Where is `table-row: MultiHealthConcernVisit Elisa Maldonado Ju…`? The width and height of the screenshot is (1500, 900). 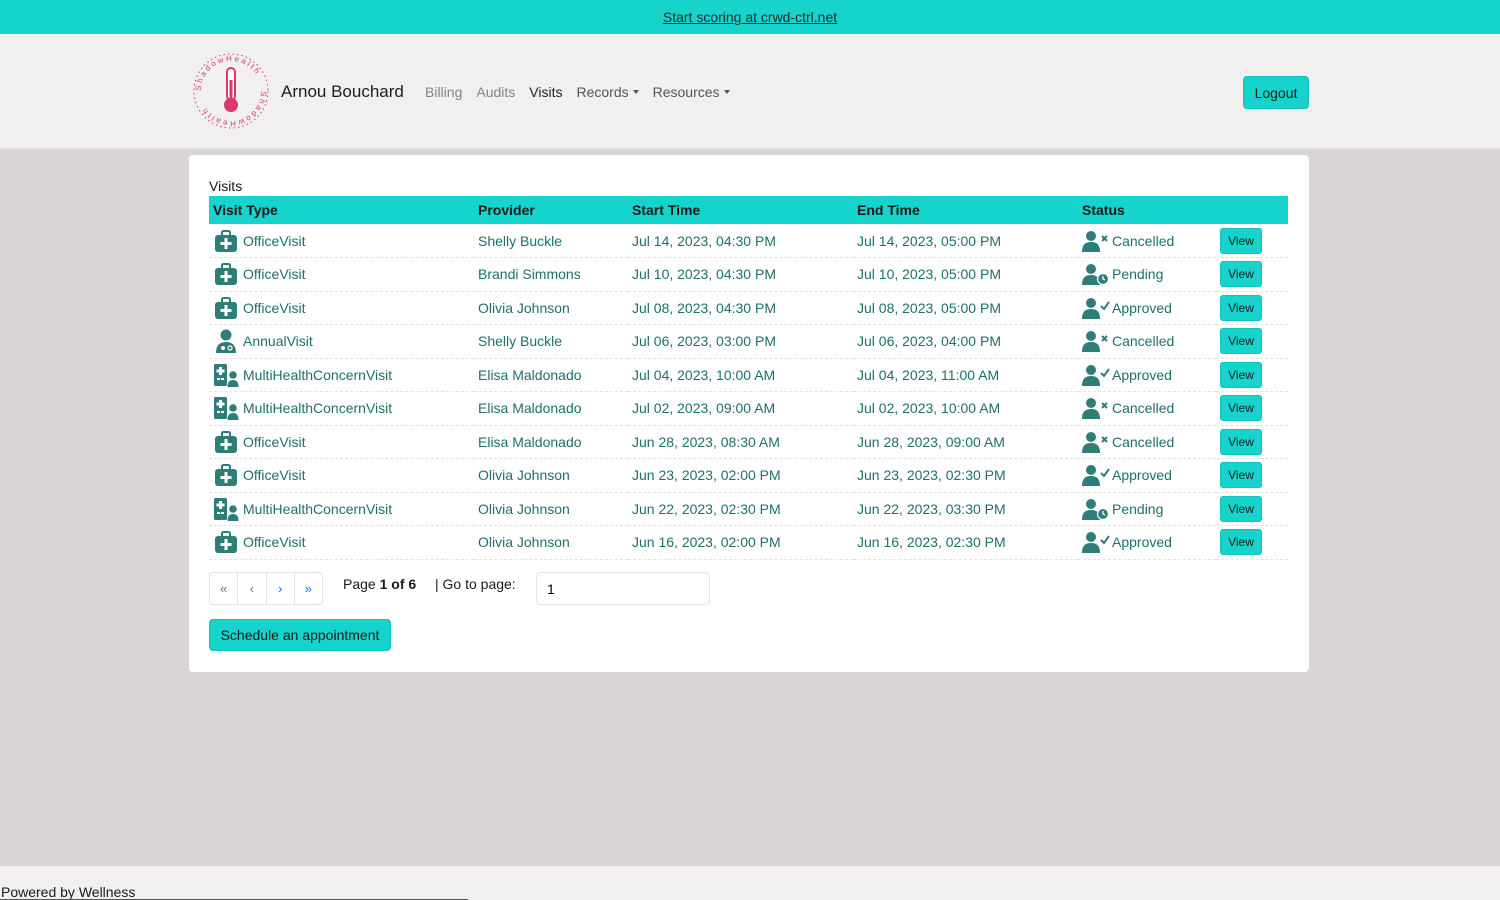
table-row: MultiHealthConcernVisit Elisa Maldonado Ju… is located at coordinates (748, 375).